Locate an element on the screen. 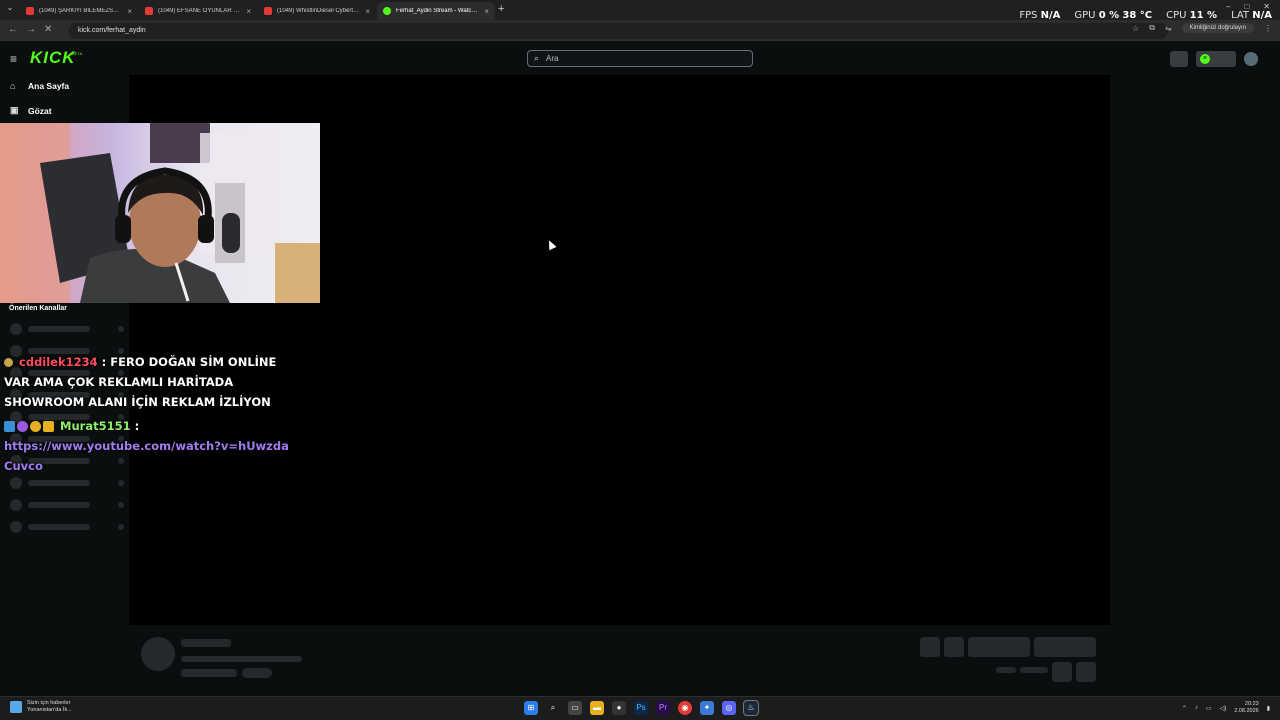  windows-start-icon: ⊞ is located at coordinates (531, 708).